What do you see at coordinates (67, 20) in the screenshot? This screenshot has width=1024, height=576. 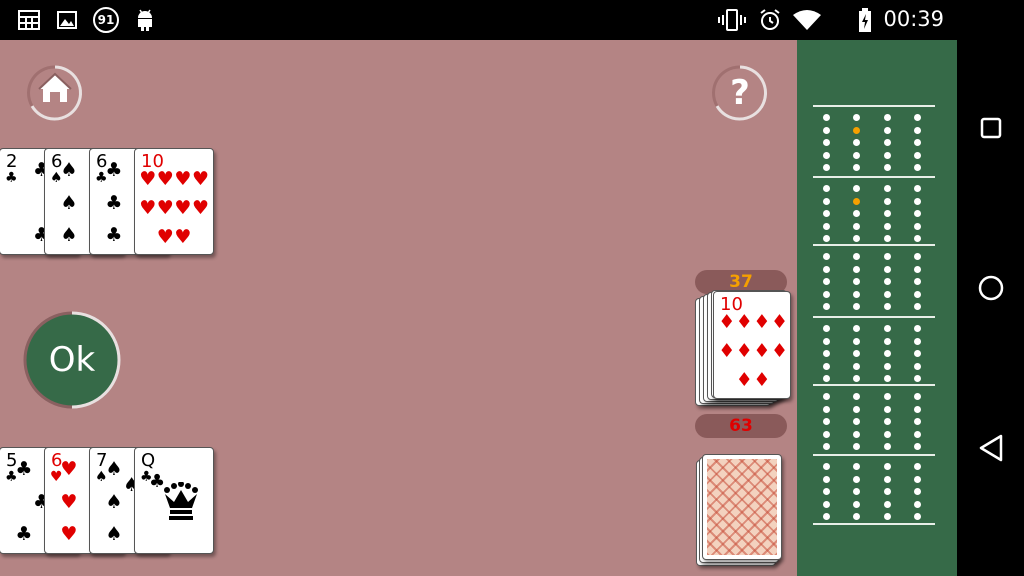 I see `image-icon` at bounding box center [67, 20].